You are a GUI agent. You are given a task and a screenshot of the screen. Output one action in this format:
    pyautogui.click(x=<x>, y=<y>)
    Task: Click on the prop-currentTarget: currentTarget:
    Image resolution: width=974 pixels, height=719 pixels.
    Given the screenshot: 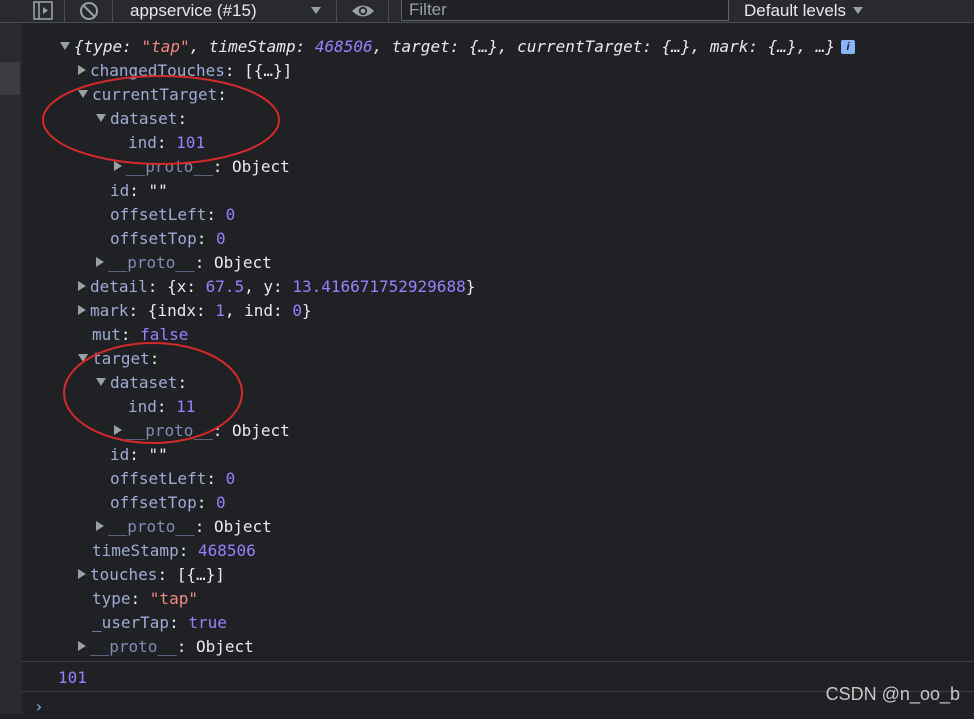 What is the action you would take?
    pyautogui.click(x=152, y=95)
    